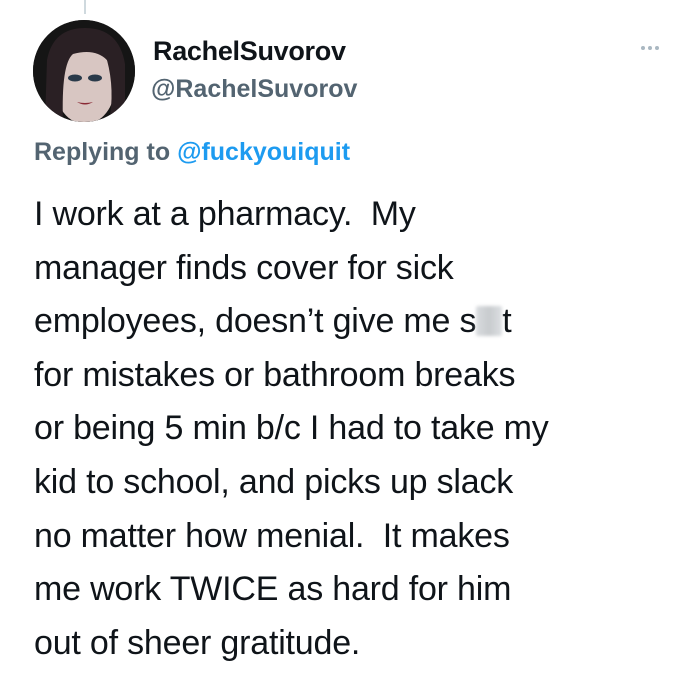 The height and width of the screenshot is (700, 700). Describe the element at coordinates (85, 7) in the screenshot. I see `thread-connector-line` at that location.